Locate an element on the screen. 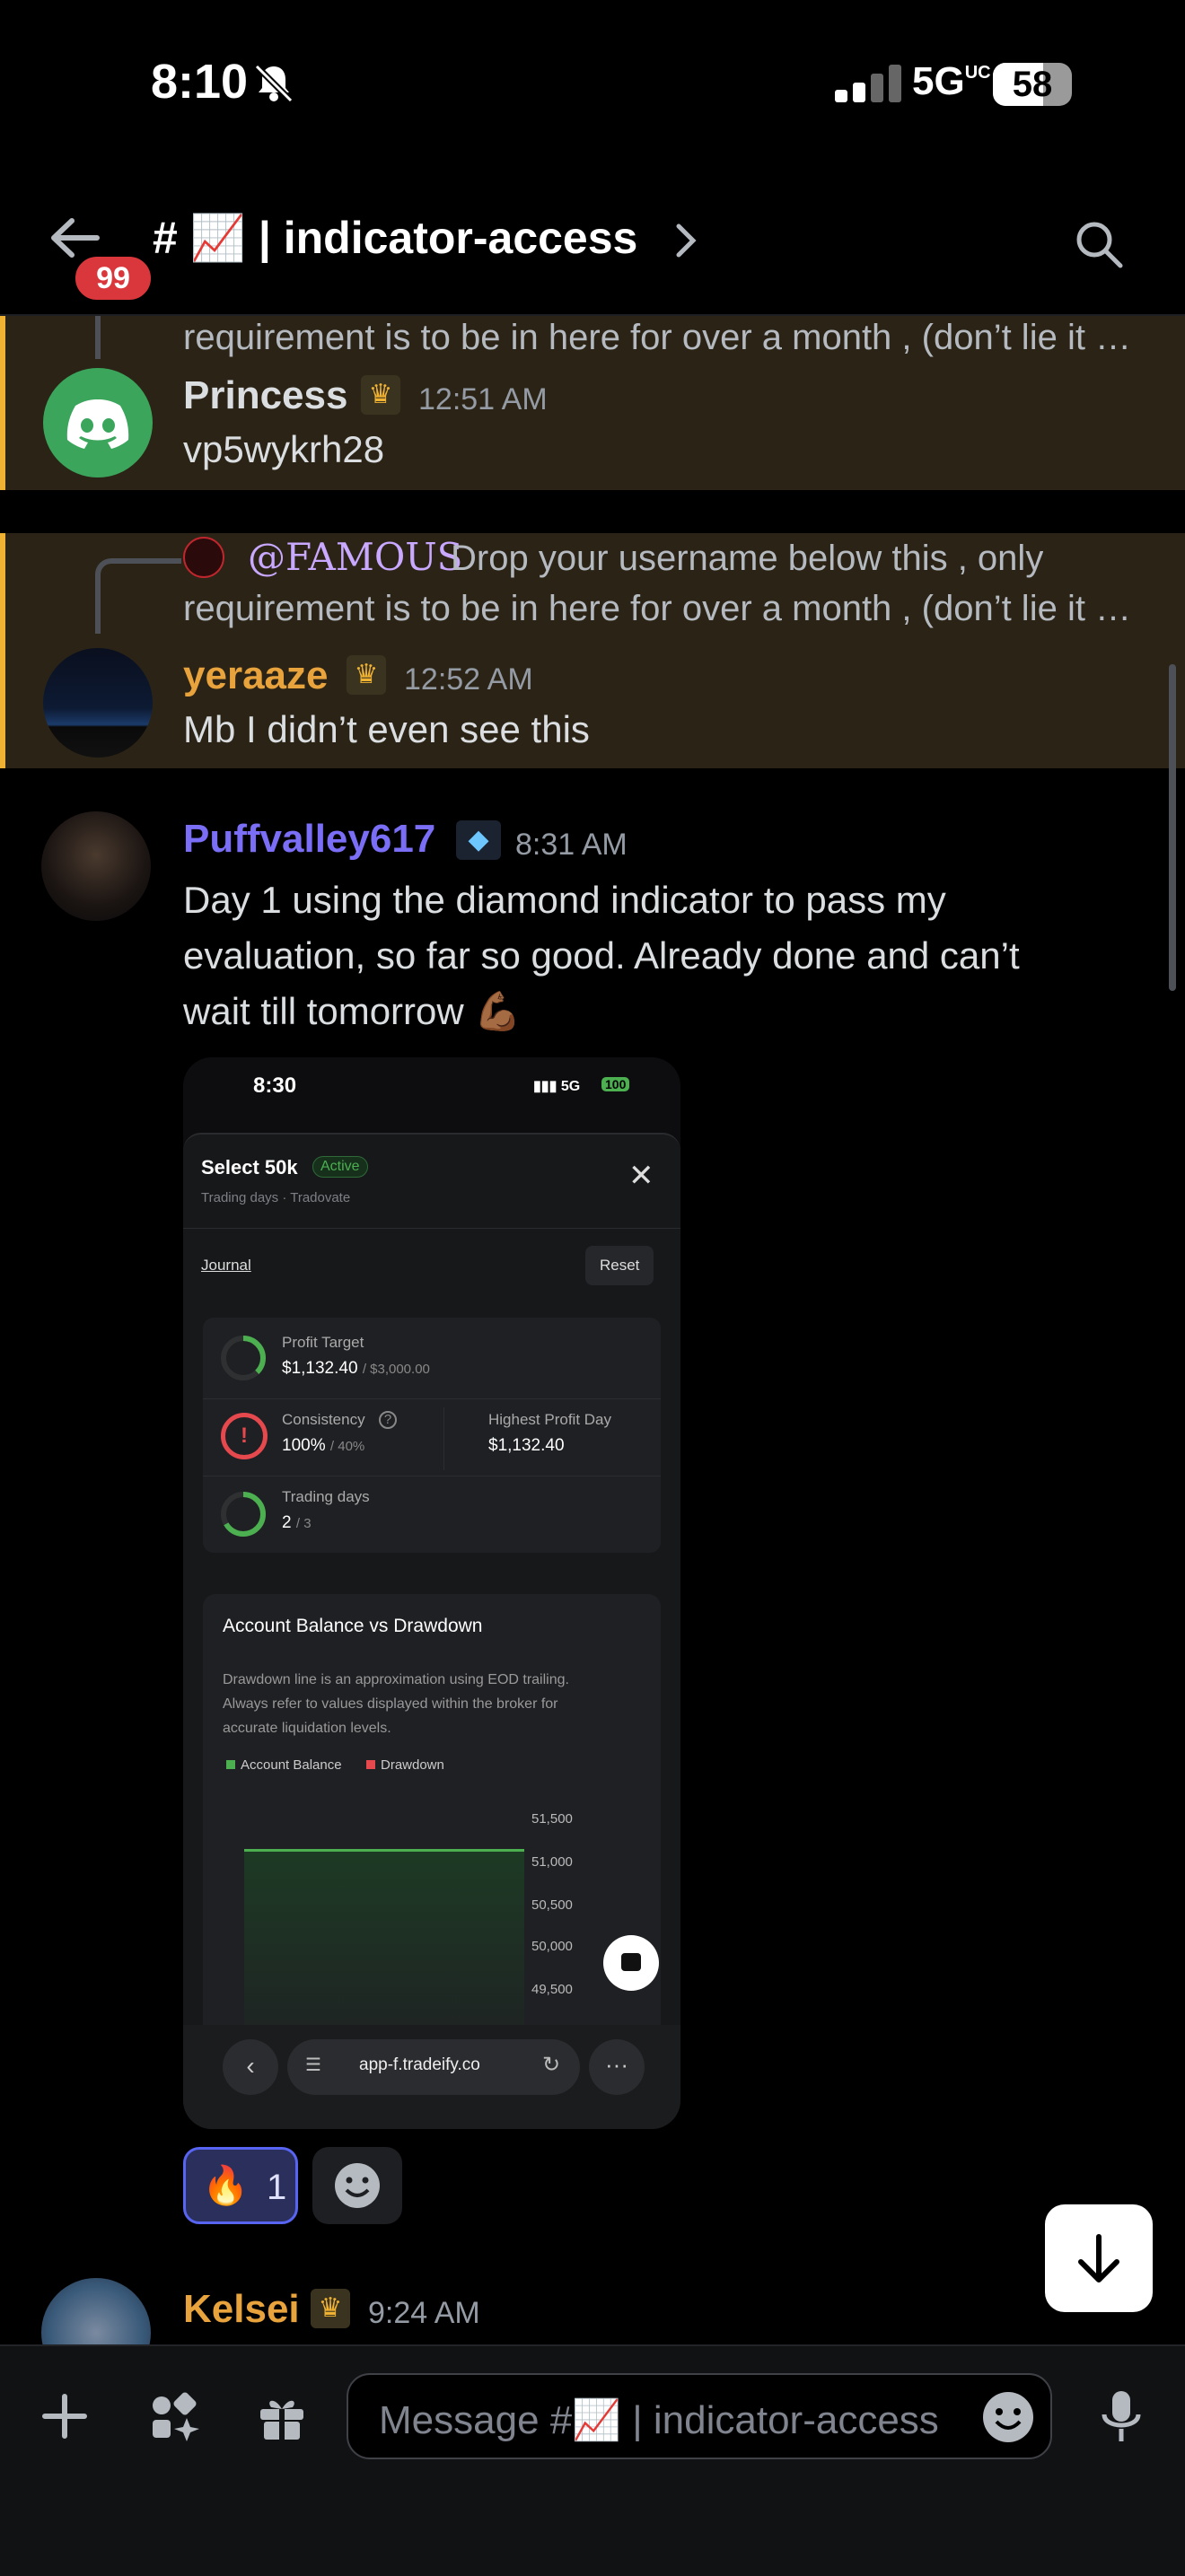 Image resolution: width=1185 pixels, height=2576 pixels. message-text: Mb I didn’t even see this is located at coordinates (386, 729).